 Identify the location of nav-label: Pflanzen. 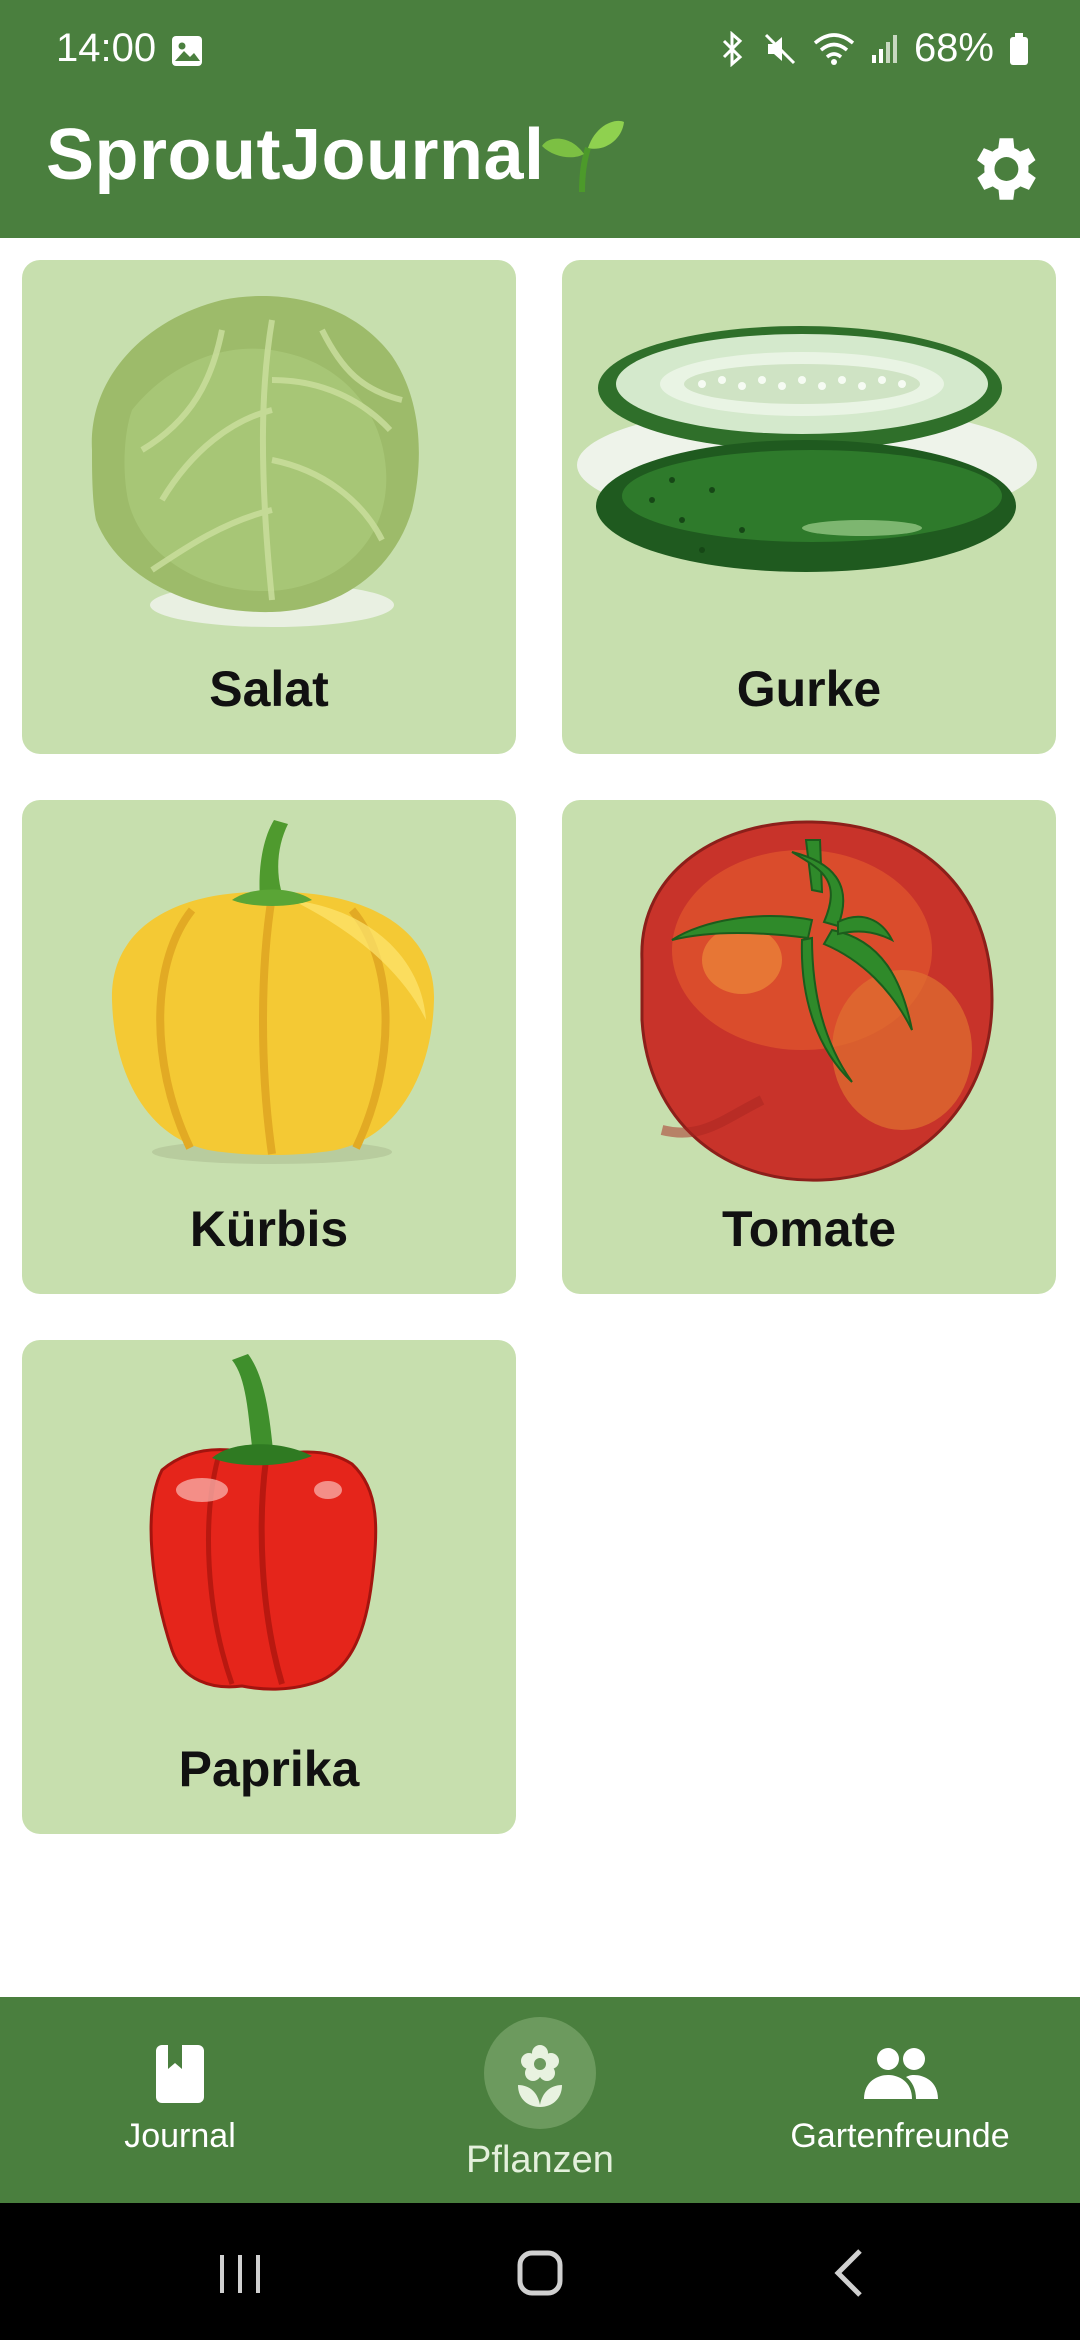
(540, 2160).